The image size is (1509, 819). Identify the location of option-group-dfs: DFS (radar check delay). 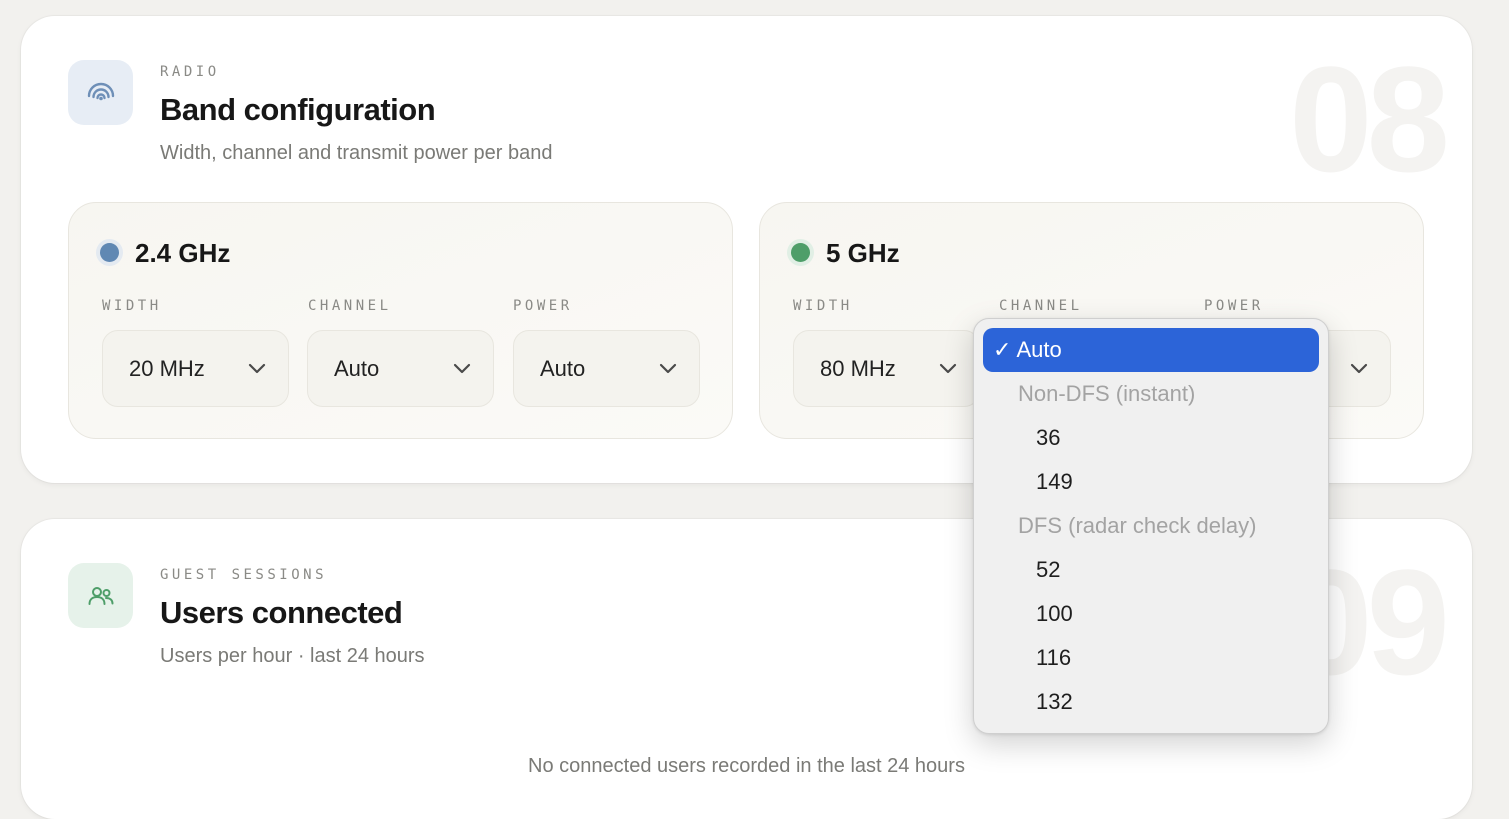
(1137, 525).